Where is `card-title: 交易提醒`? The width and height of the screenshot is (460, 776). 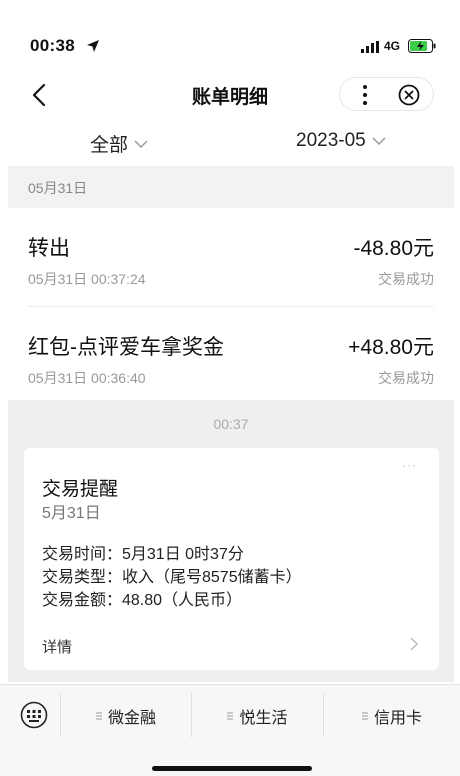
card-title: 交易提醒 is located at coordinates (80, 489).